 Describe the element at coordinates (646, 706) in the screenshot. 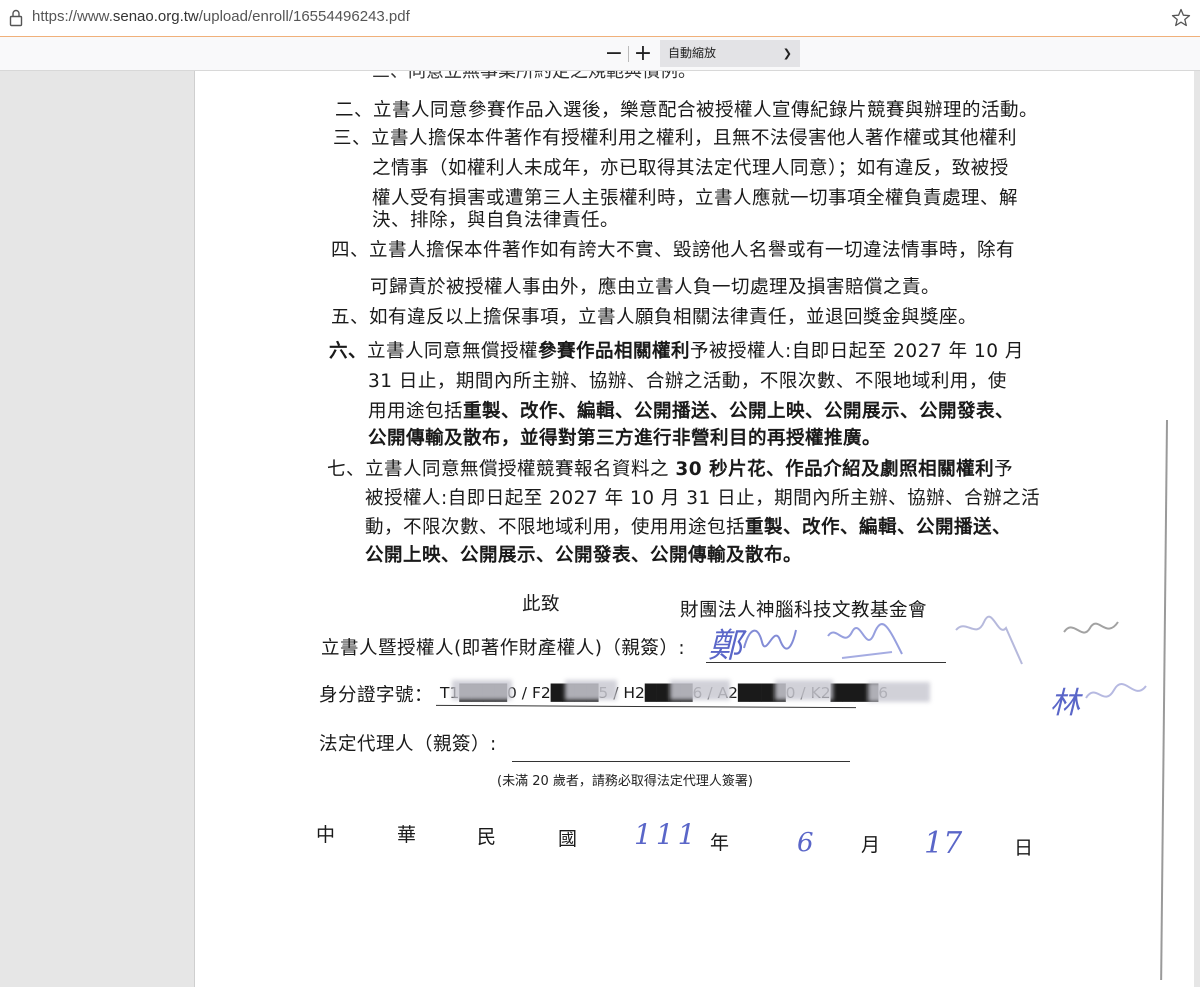

I see `id-underline` at that location.